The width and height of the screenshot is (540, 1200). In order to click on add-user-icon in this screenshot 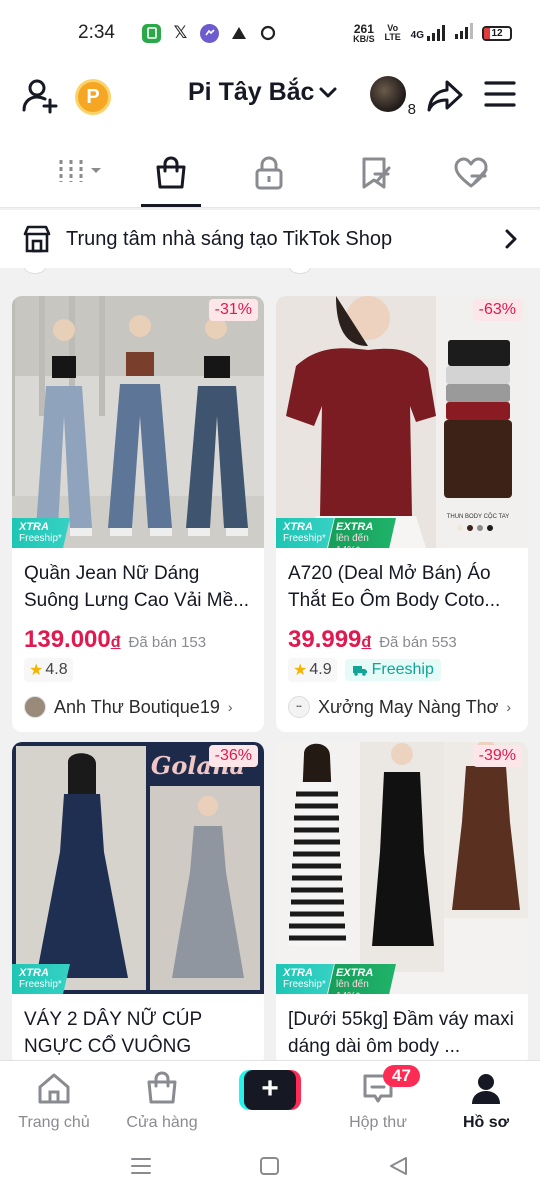, I will do `click(40, 96)`.